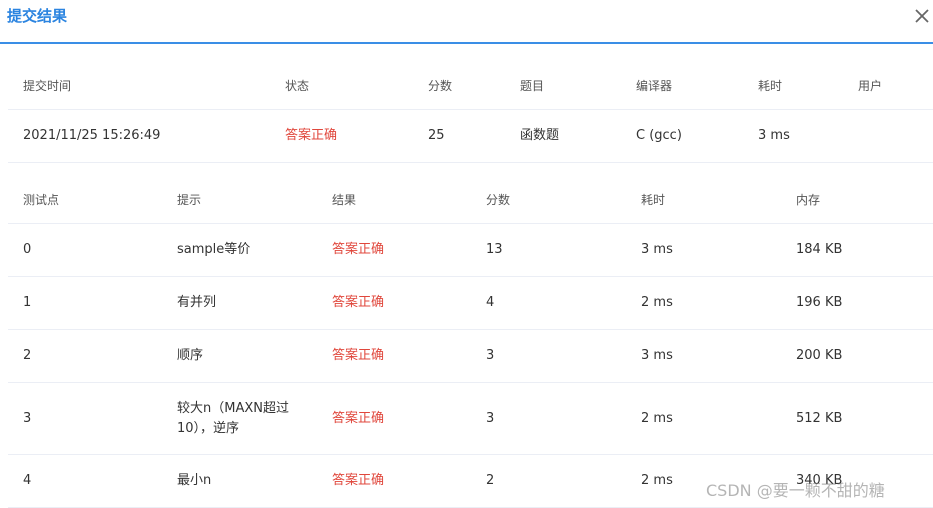  What do you see at coordinates (470, 356) in the screenshot?
I see `table-row: 2 顺序 答案正确 3 3 ms 200 KB` at bounding box center [470, 356].